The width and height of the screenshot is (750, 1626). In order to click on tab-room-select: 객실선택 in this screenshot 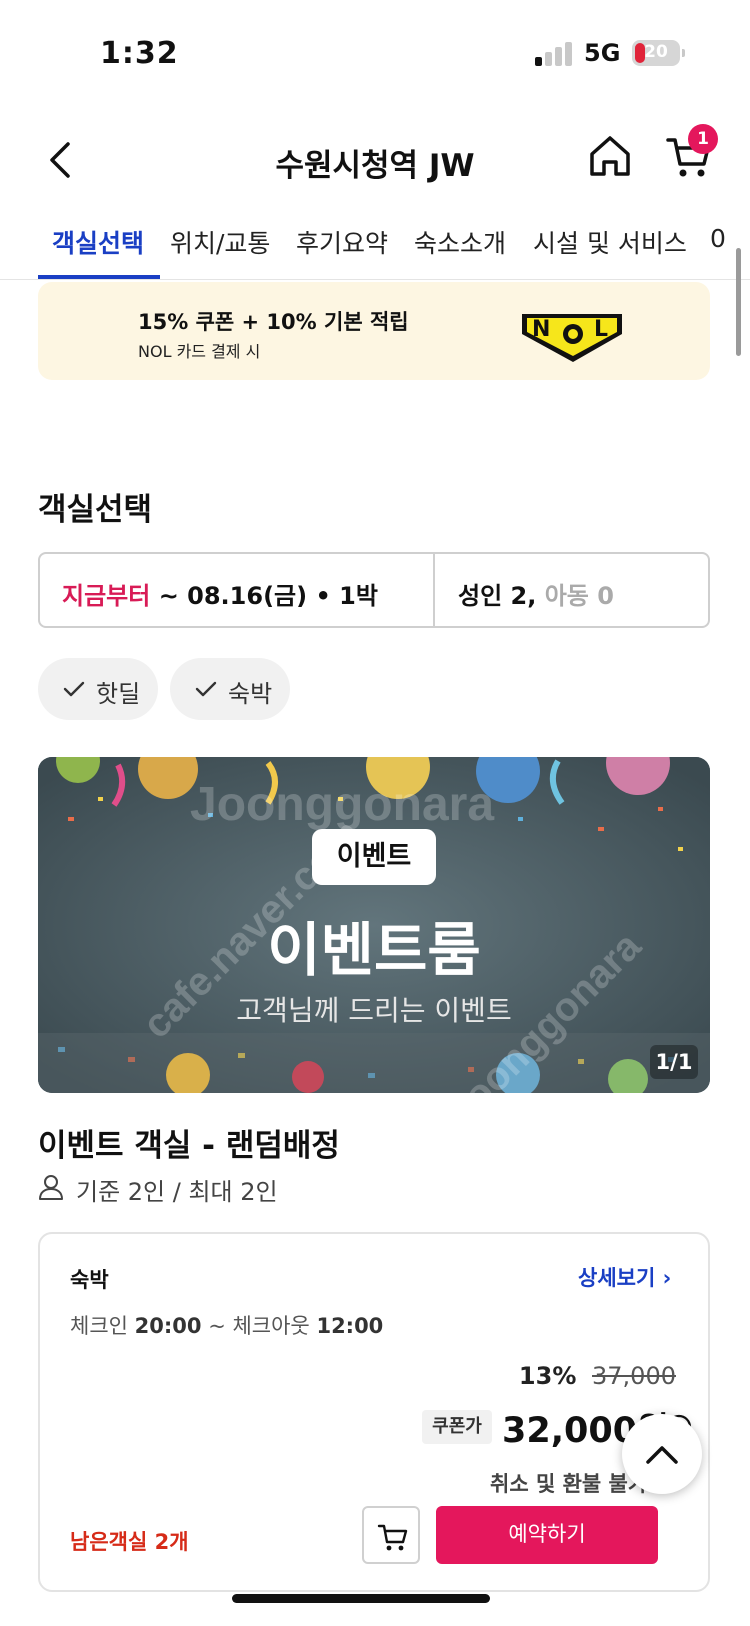, I will do `click(98, 242)`.